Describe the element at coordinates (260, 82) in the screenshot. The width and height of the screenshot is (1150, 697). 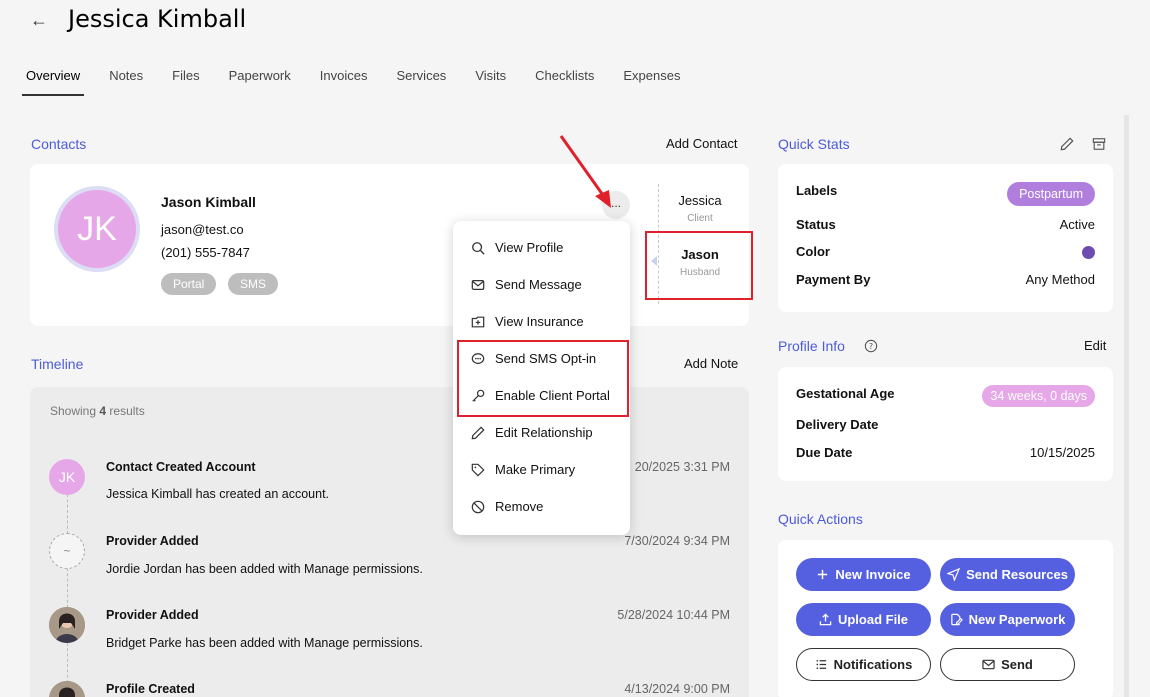
I see `tab-paperwork: Paperwork` at that location.